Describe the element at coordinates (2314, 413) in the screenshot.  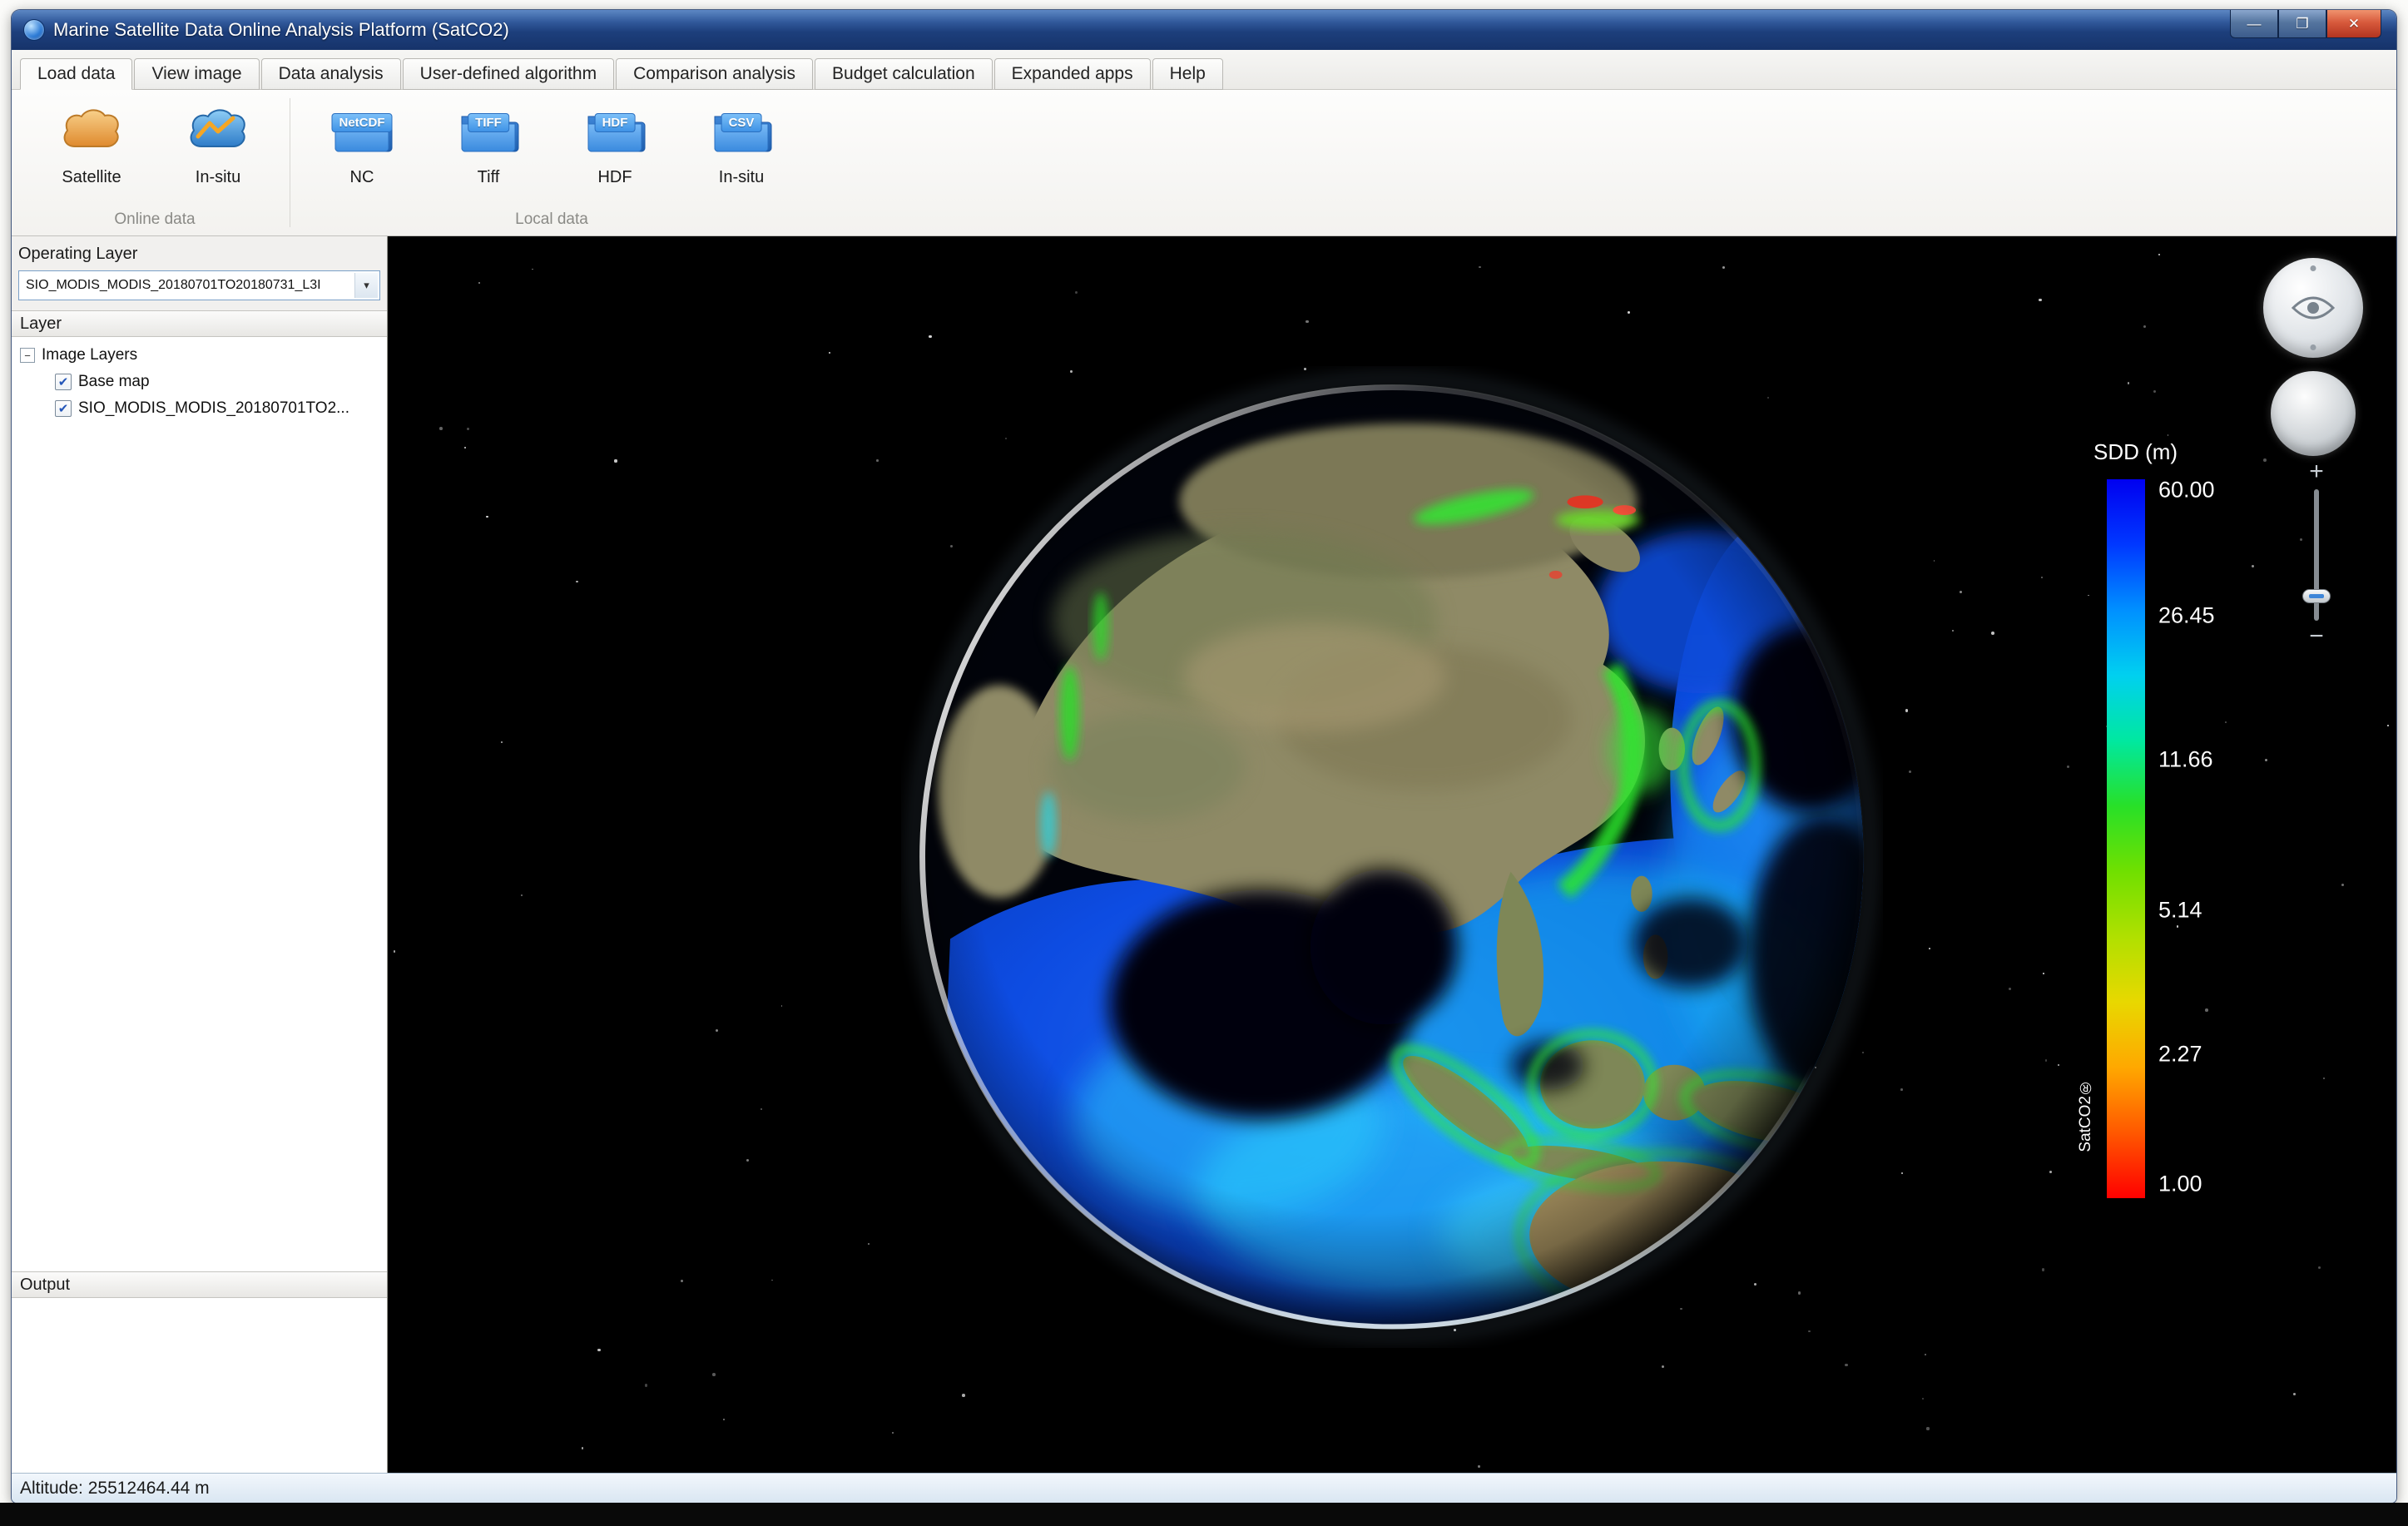
I see `view-pan-trackball` at that location.